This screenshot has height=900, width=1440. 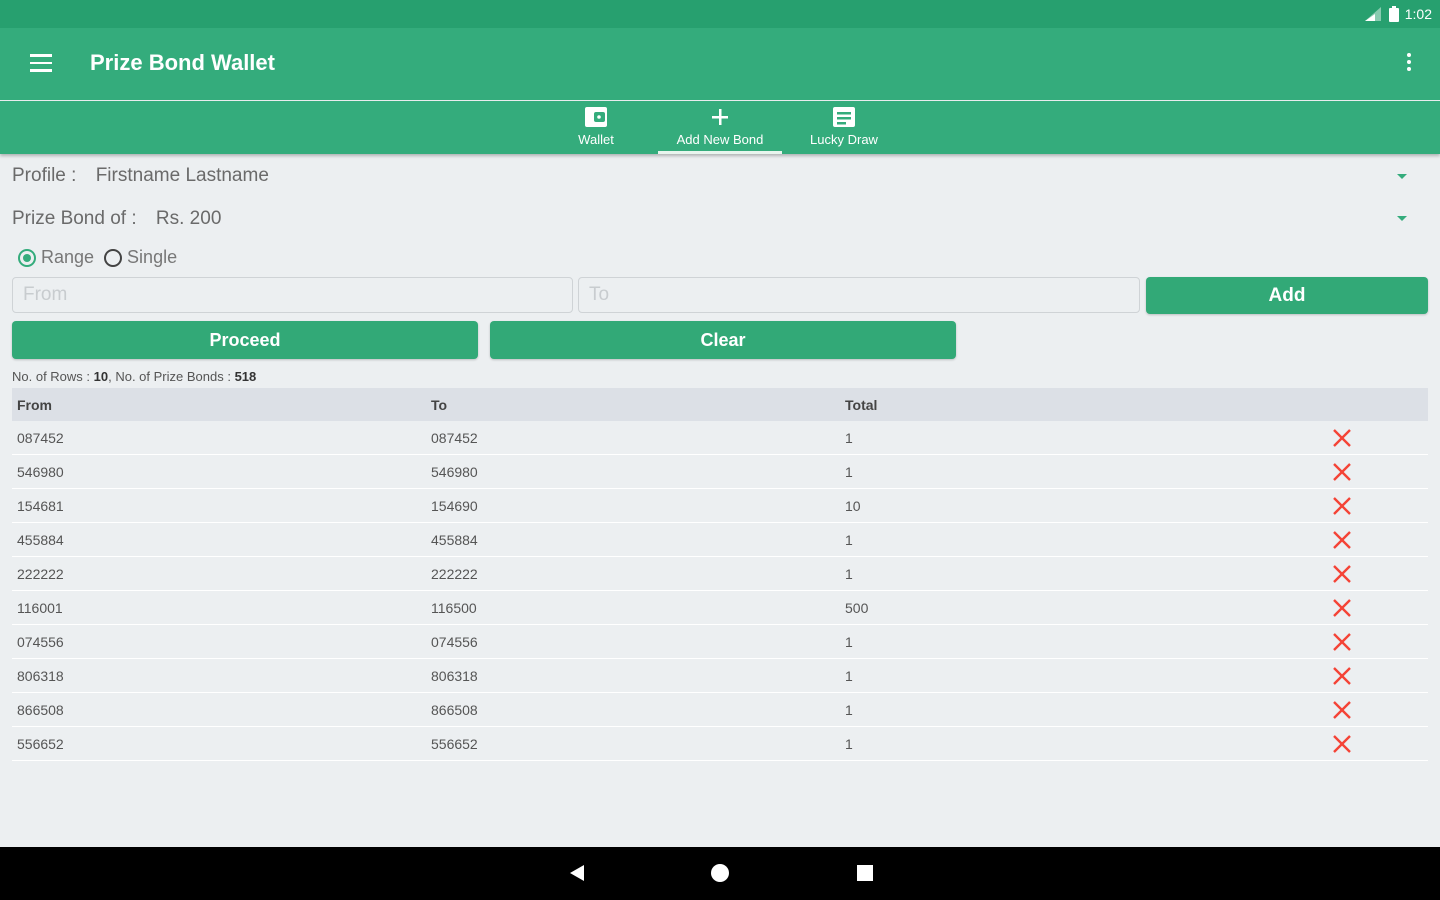 I want to click on header-from: From, so click(x=34, y=404).